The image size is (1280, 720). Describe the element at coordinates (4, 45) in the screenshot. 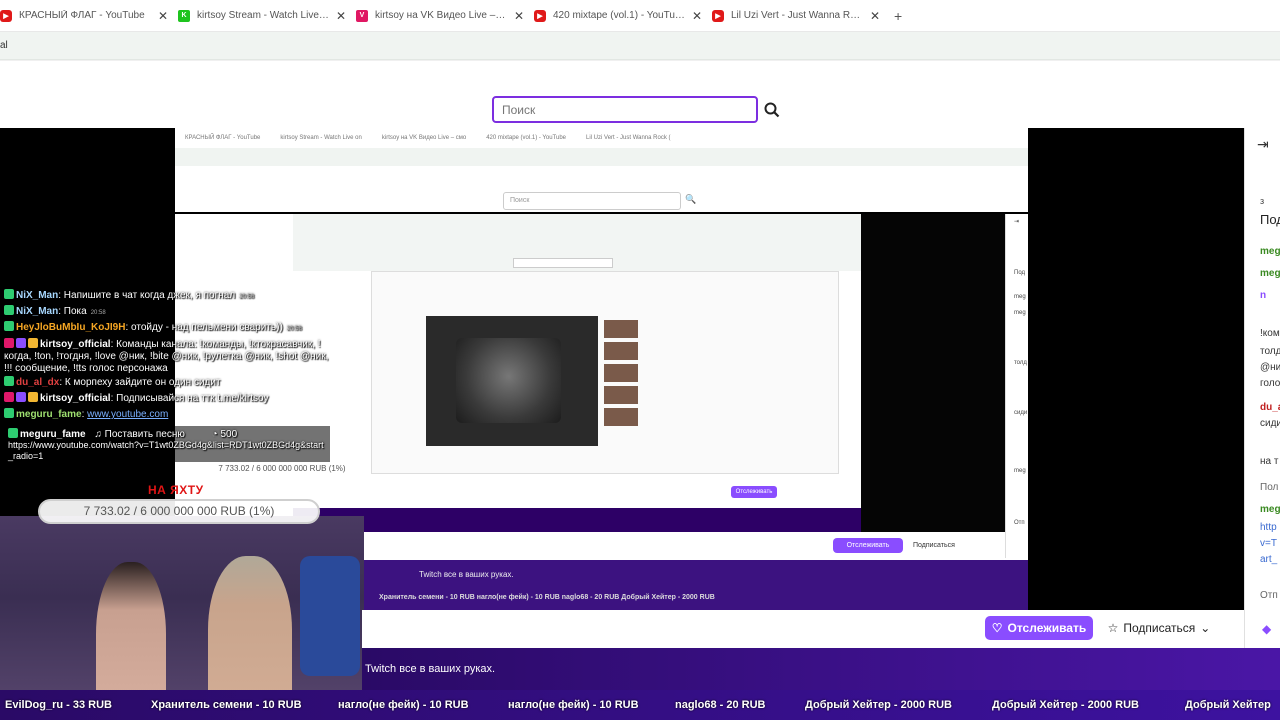

I see `address-bar-fragment: al` at that location.